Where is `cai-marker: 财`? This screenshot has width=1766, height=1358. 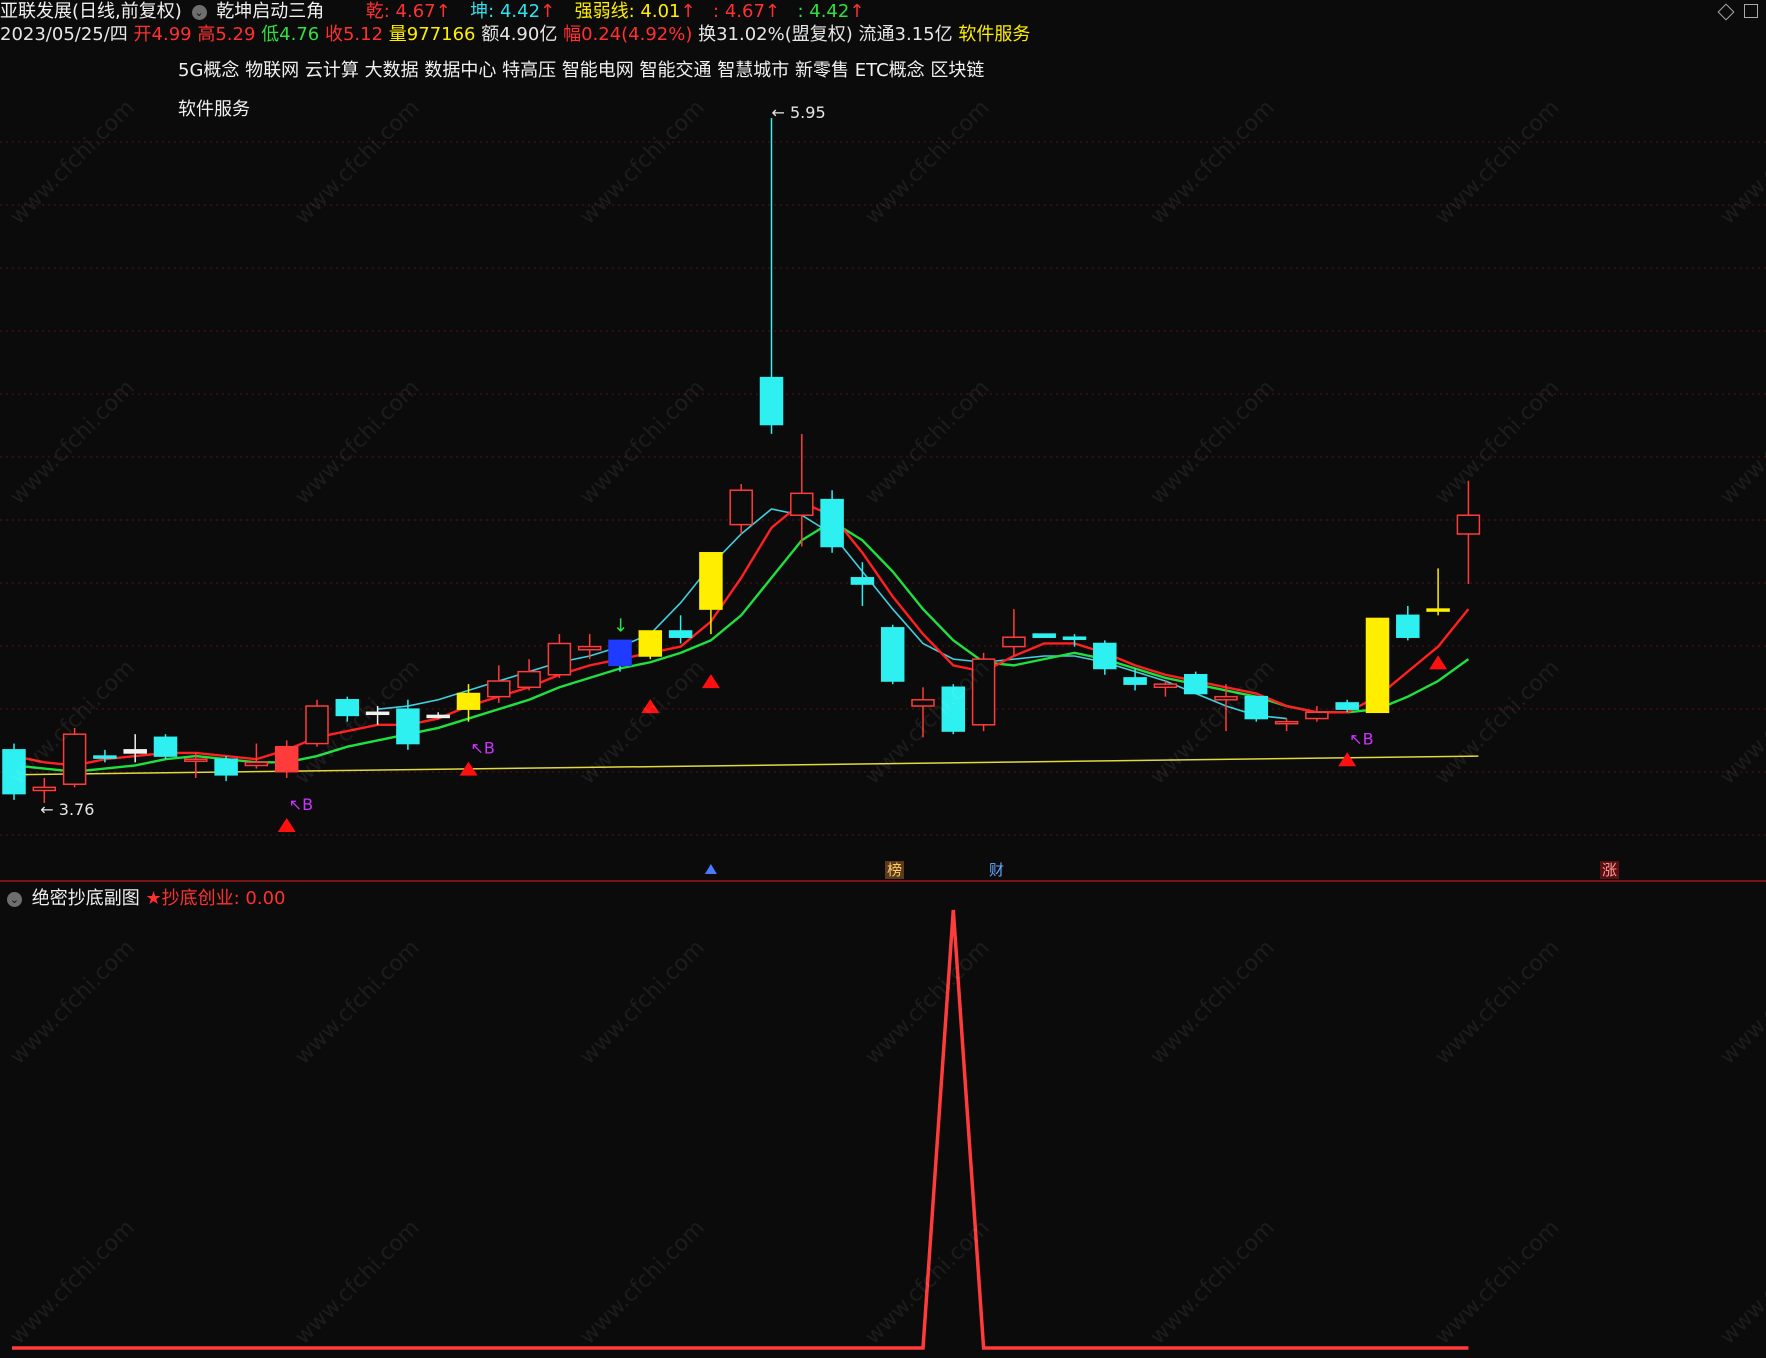
cai-marker: 财 is located at coordinates (996, 870).